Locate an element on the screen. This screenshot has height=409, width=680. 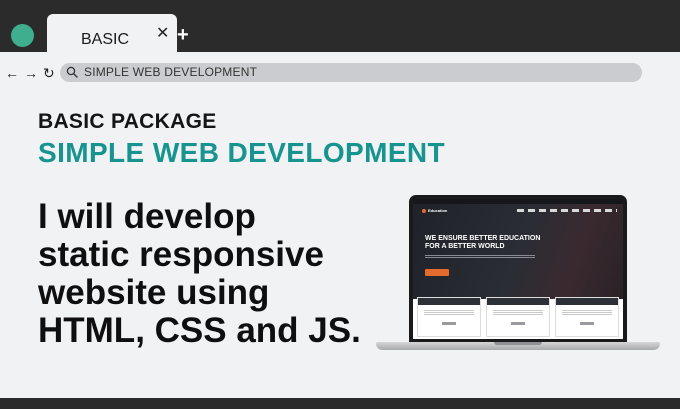
page-subtitle: SIMPLE WEB DEVELOPMENT is located at coordinates (242, 152).